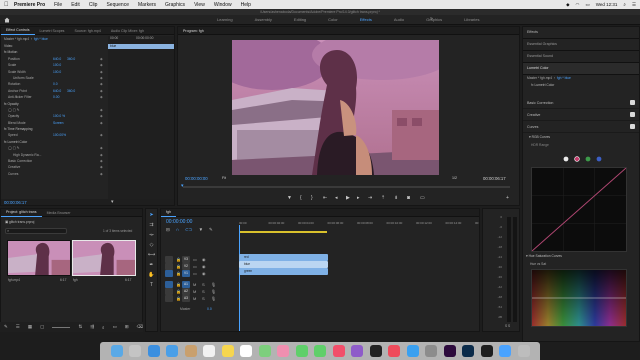 This screenshot has width=640, height=360. Describe the element at coordinates (507, 198) in the screenshot. I see `button-editor-icon: +` at that location.